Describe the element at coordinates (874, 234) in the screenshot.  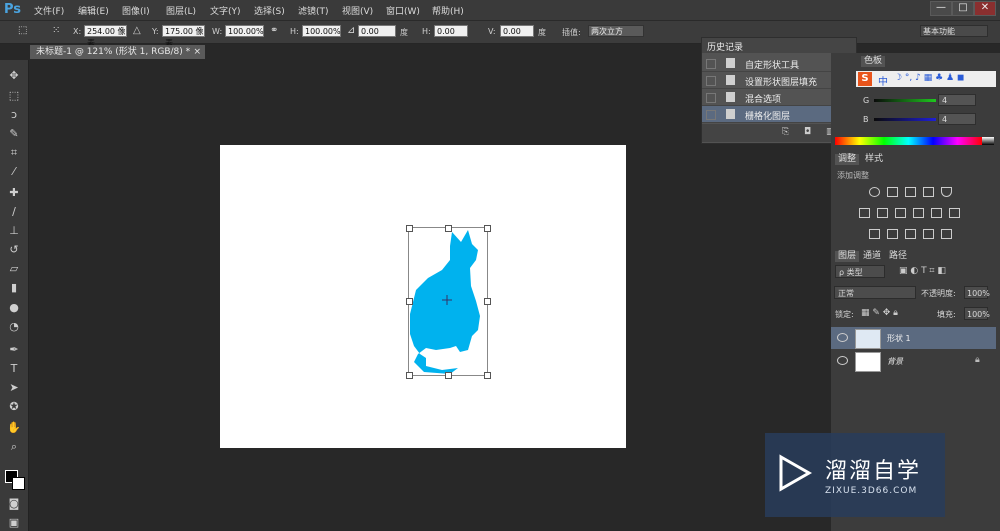
I see `invert-icon` at that location.